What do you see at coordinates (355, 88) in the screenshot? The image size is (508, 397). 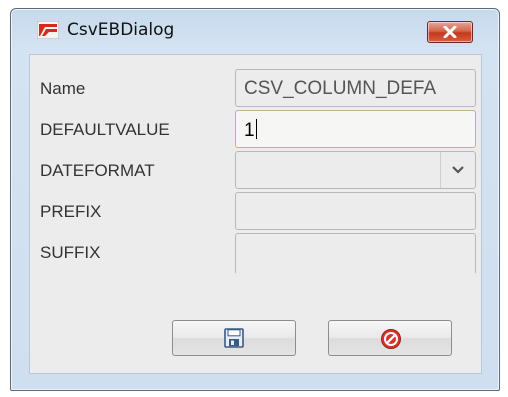 I see `name-field: CSV_COLUMN_DEFA` at bounding box center [355, 88].